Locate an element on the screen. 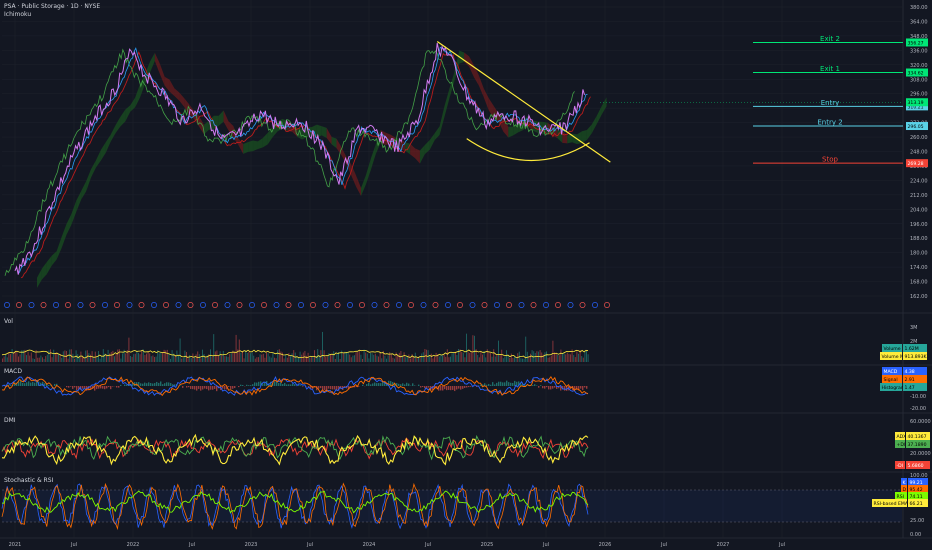 The image size is (932, 550). dmi-tick-label: 20.0000 is located at coordinates (920, 454).